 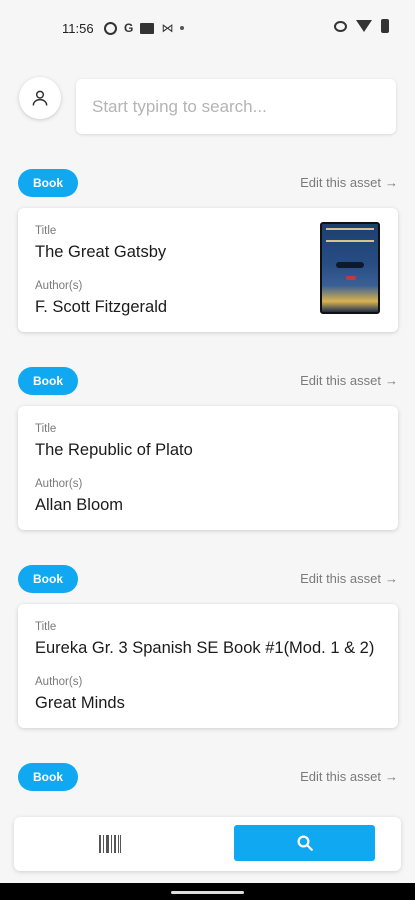 I want to click on search-box, so click(x=236, y=106).